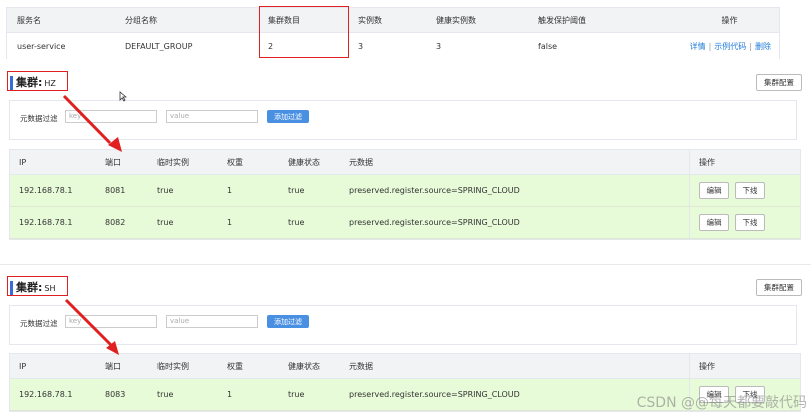 The height and width of the screenshot is (420, 811). Describe the element at coordinates (393, 20) in the screenshot. I see `service-table-header: 服务名 分组名称 集群数目 实例数 健康实例数 触发保护阈值 操作` at that location.